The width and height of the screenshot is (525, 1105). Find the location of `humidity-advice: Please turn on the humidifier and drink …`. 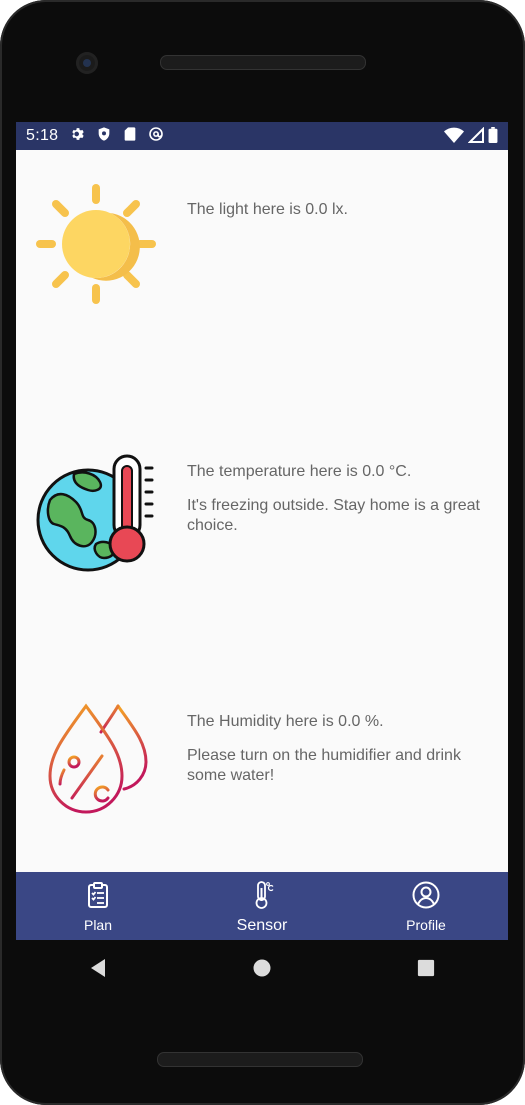

humidity-advice: Please turn on the humidifier and drink … is located at coordinates (324, 765).